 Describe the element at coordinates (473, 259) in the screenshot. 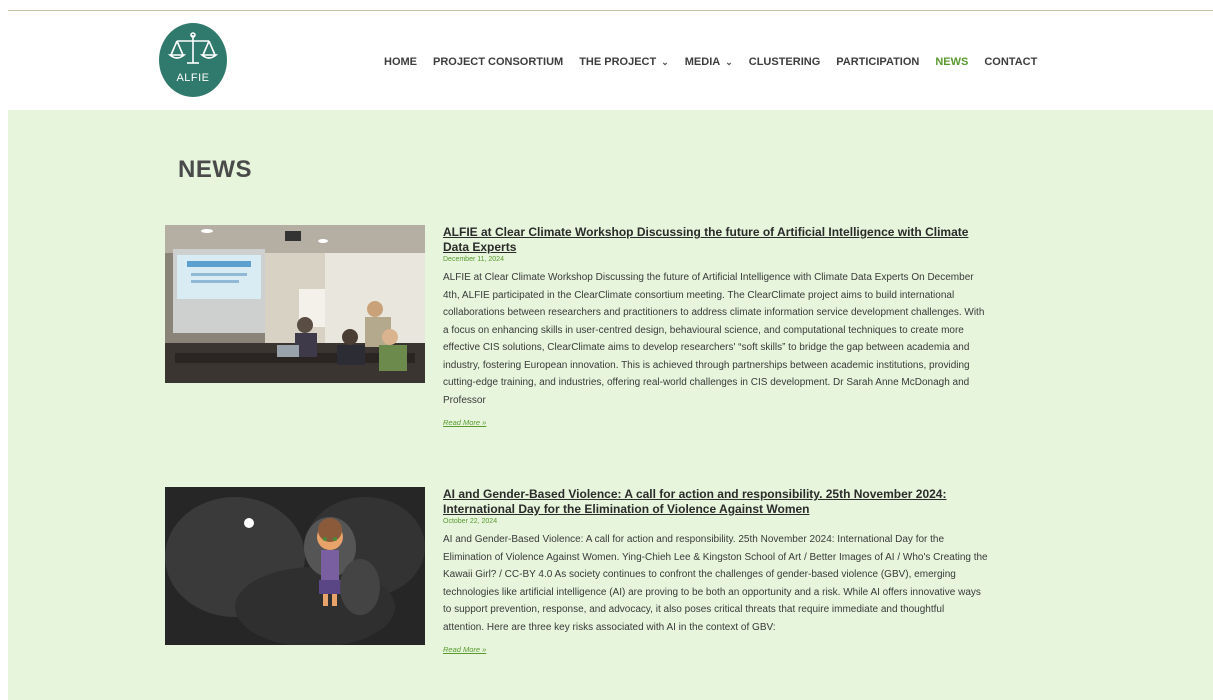

I see `post-date: December 11, 2024` at that location.